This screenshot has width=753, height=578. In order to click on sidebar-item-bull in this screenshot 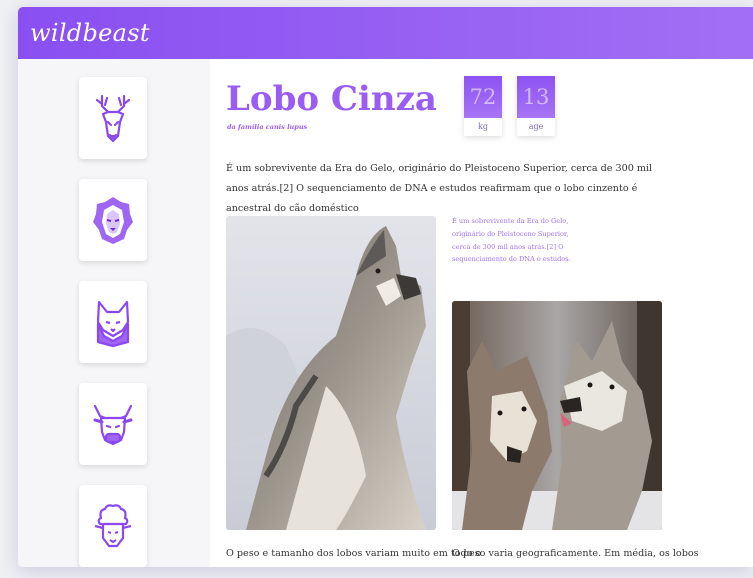, I will do `click(113, 424)`.